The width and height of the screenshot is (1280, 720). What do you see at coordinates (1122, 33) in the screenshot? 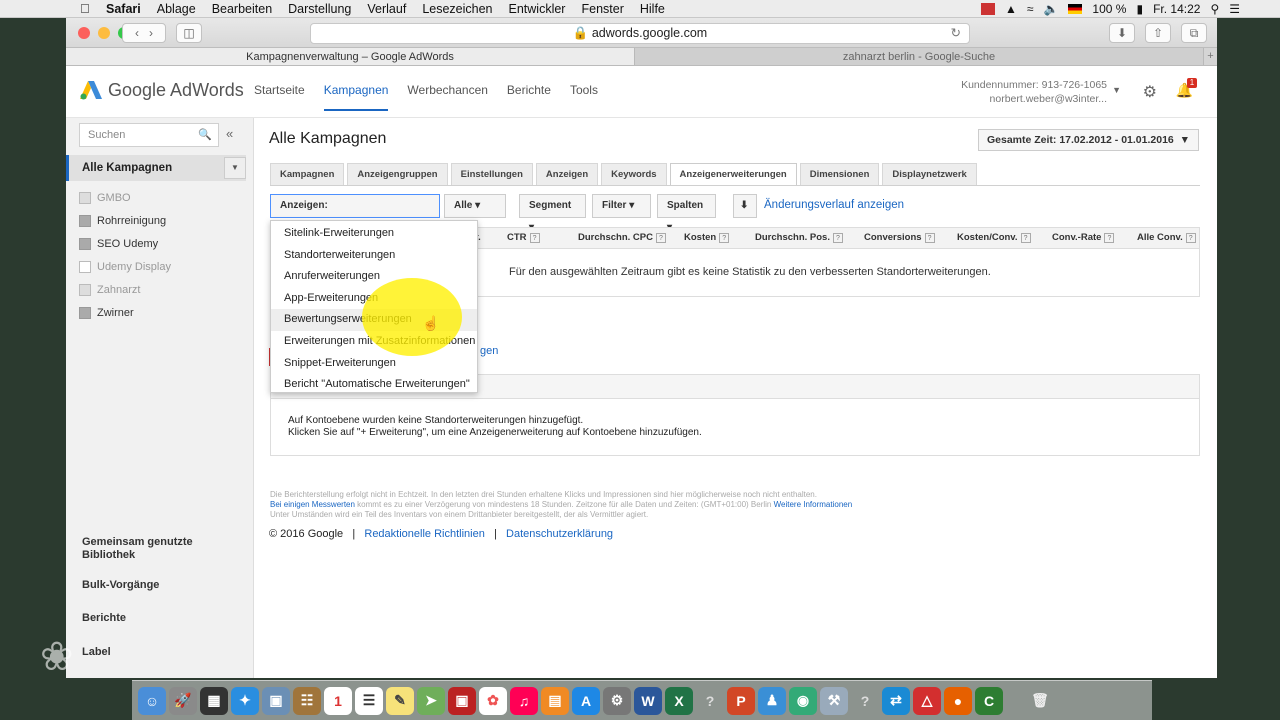
I see `downloads-icon: ⬇` at bounding box center [1122, 33].